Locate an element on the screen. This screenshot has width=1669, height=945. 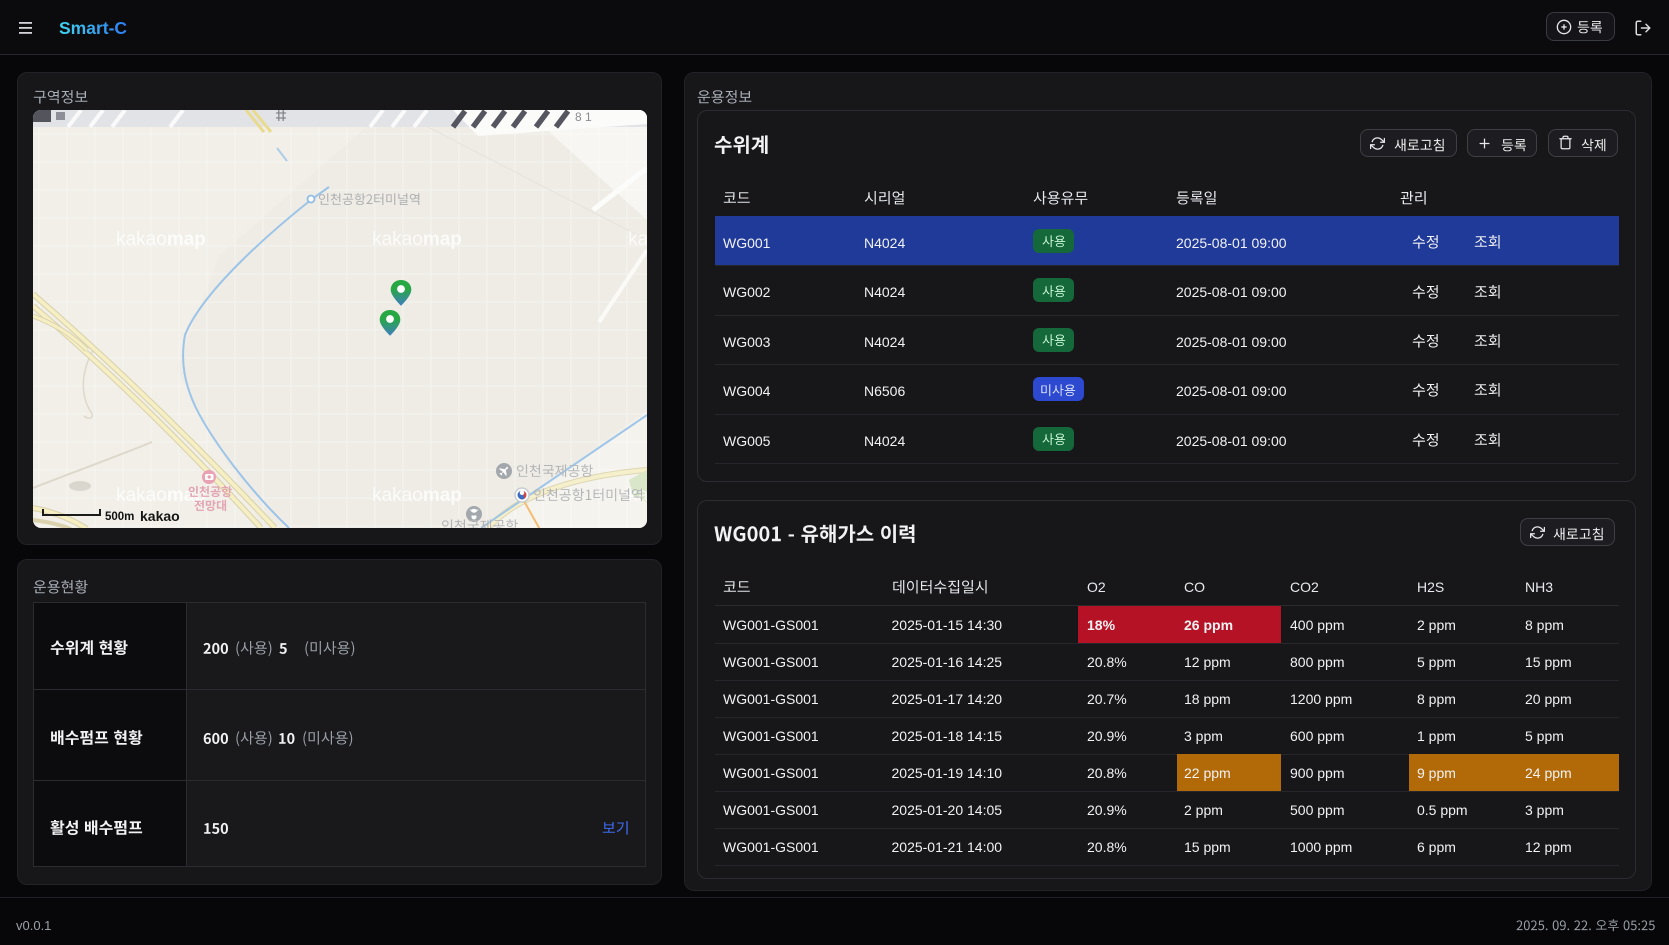
svg-text: 8 1 is located at coordinates (583, 117).